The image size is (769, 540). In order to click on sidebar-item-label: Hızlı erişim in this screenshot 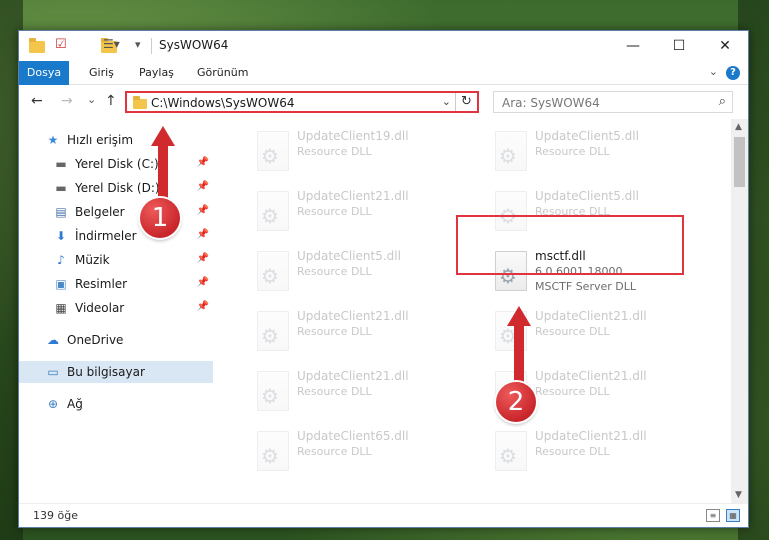, I will do `click(100, 140)`.